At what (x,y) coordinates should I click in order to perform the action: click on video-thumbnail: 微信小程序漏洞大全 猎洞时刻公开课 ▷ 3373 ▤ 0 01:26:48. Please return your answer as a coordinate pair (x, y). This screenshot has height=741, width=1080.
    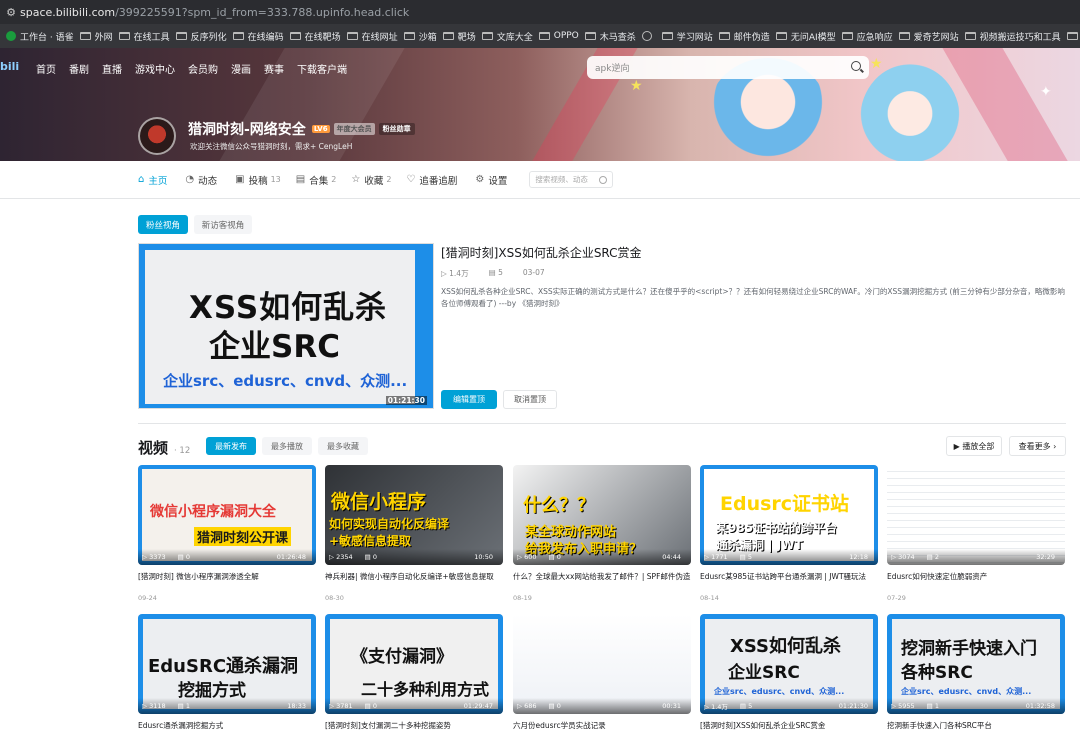
    Looking at the image, I should click on (227, 515).